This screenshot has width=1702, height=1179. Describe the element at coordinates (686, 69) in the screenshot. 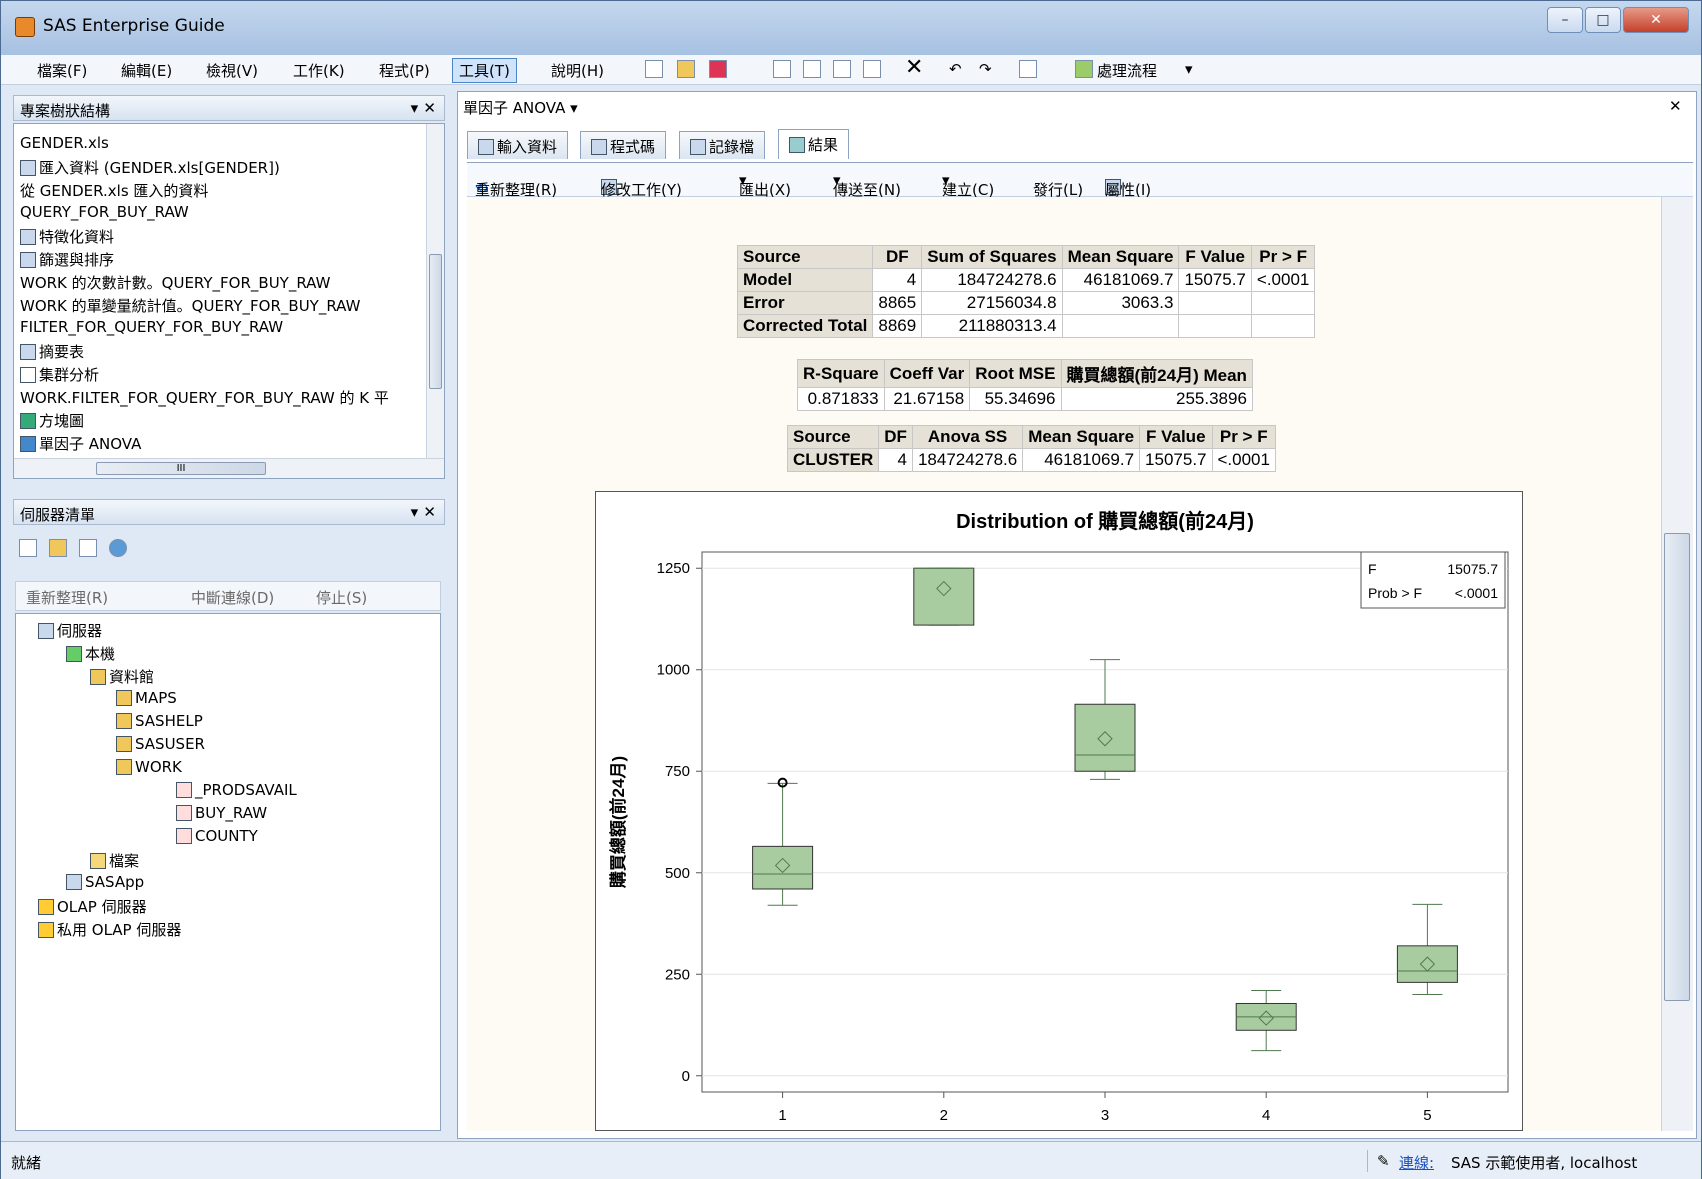

I see `open-icon` at that location.